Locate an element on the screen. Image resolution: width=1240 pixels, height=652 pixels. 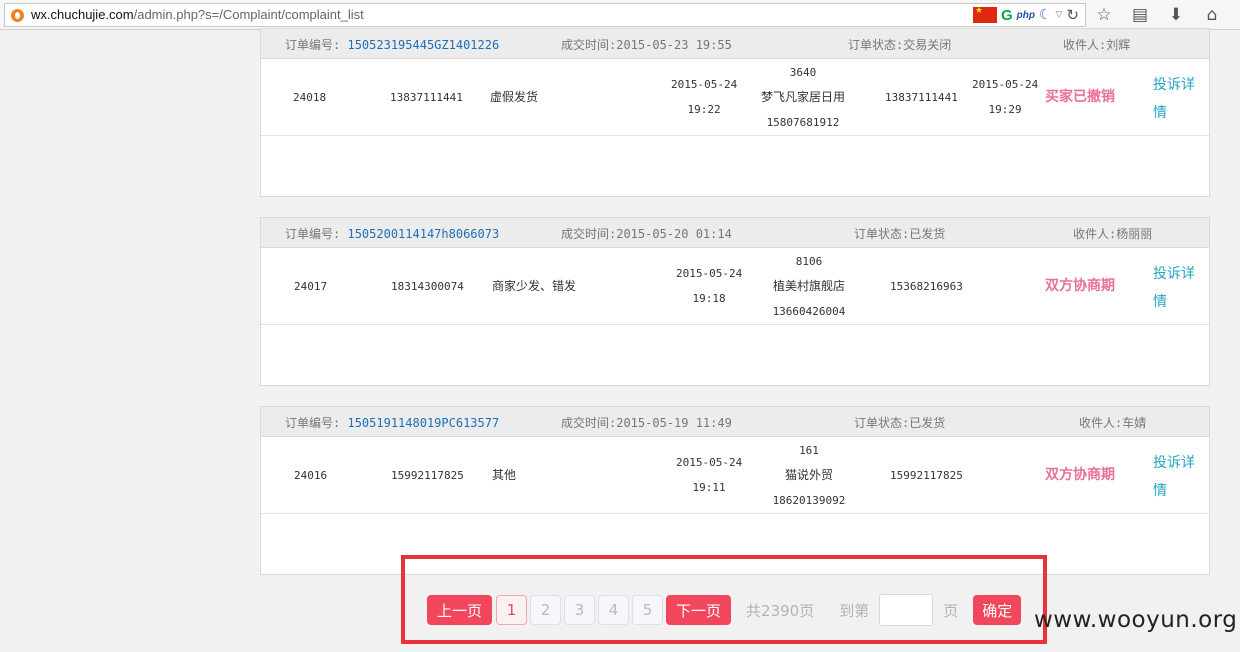
complainant-phone: 15992117825 is located at coordinates (427, 475).